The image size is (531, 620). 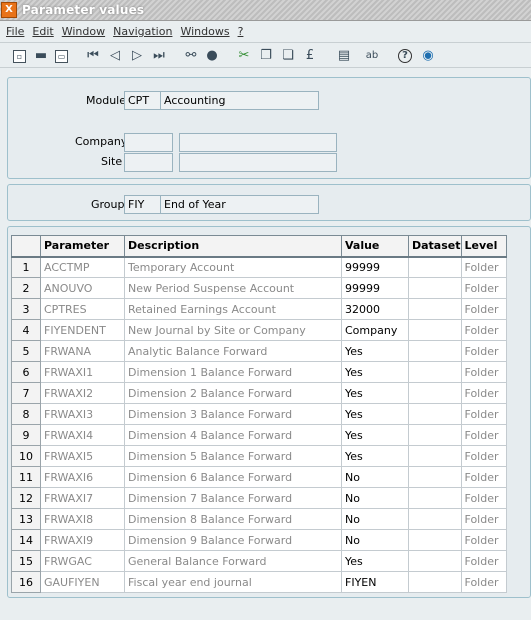 What do you see at coordinates (82, 435) in the screenshot?
I see `parameter-cell: FRWAXI4` at bounding box center [82, 435].